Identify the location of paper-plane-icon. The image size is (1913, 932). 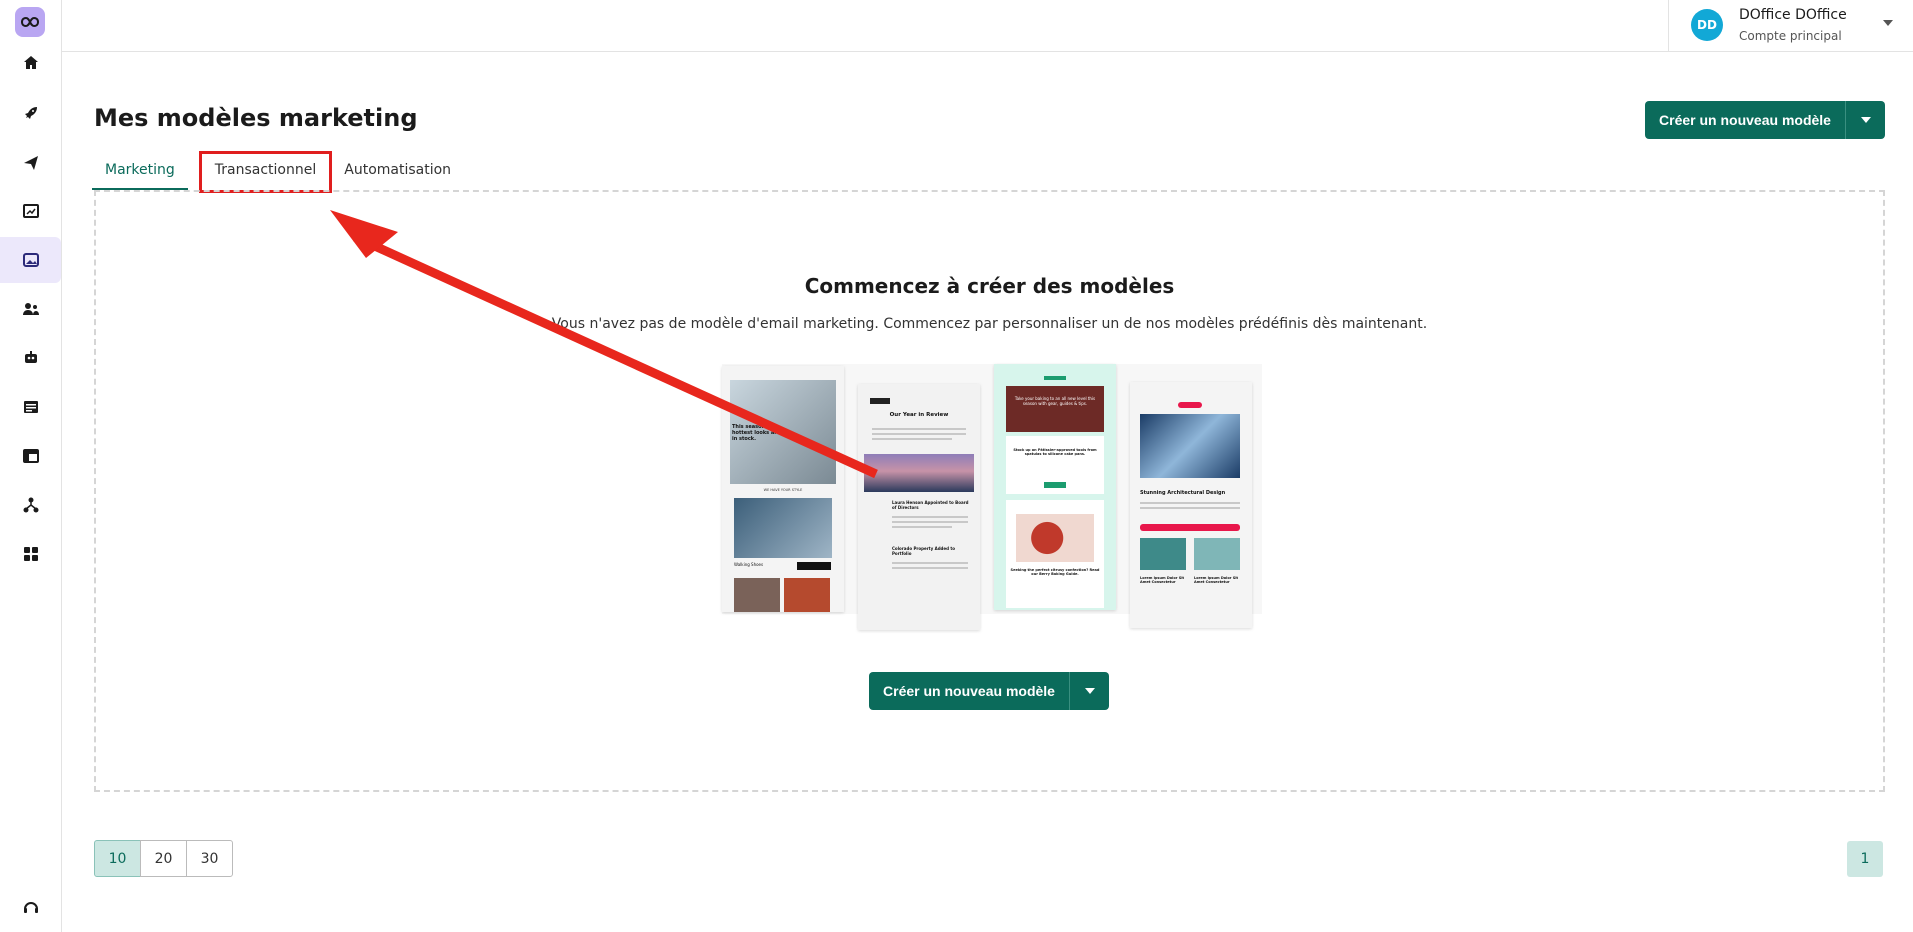
(30, 163).